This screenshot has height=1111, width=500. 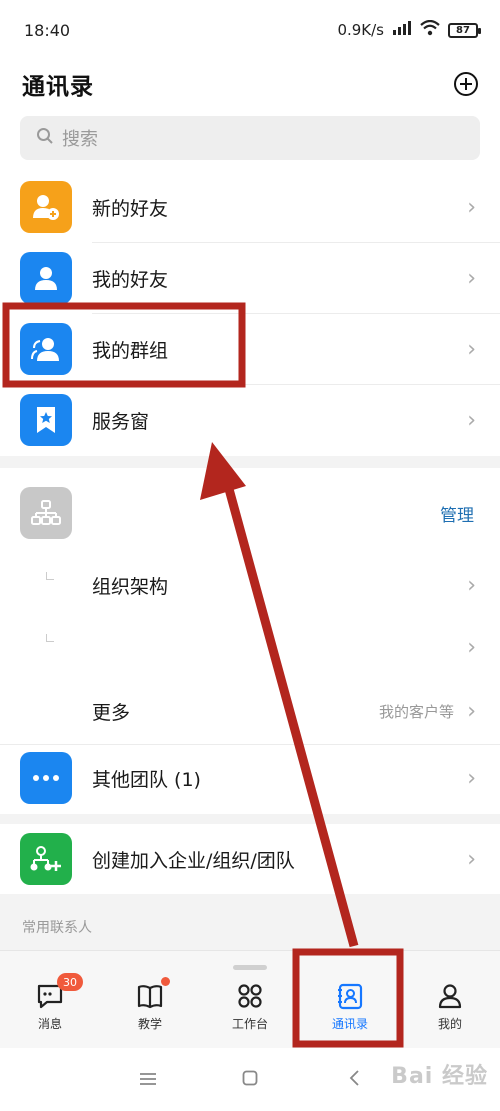 What do you see at coordinates (250, 278) in the screenshot?
I see `menu-item-my-friends: 我的好友 ›` at bounding box center [250, 278].